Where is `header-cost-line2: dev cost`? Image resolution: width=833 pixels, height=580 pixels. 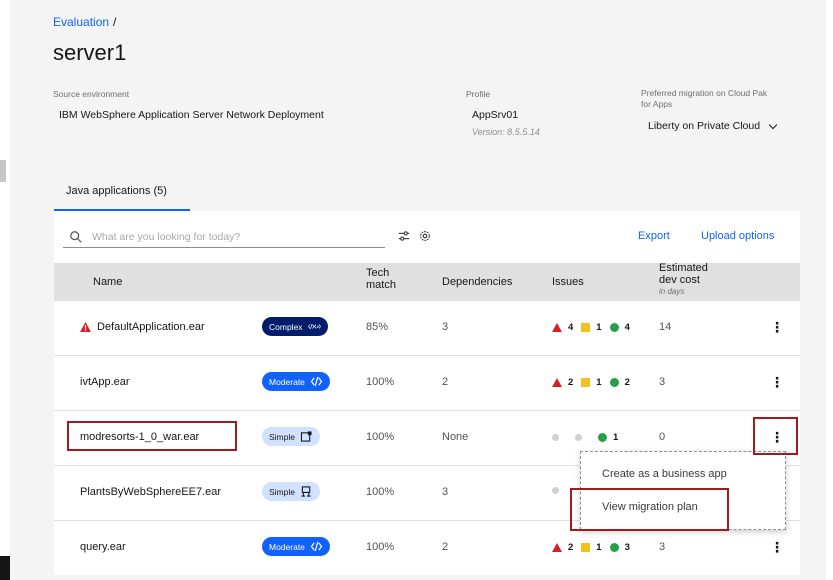 header-cost-line2: dev cost is located at coordinates (679, 280).